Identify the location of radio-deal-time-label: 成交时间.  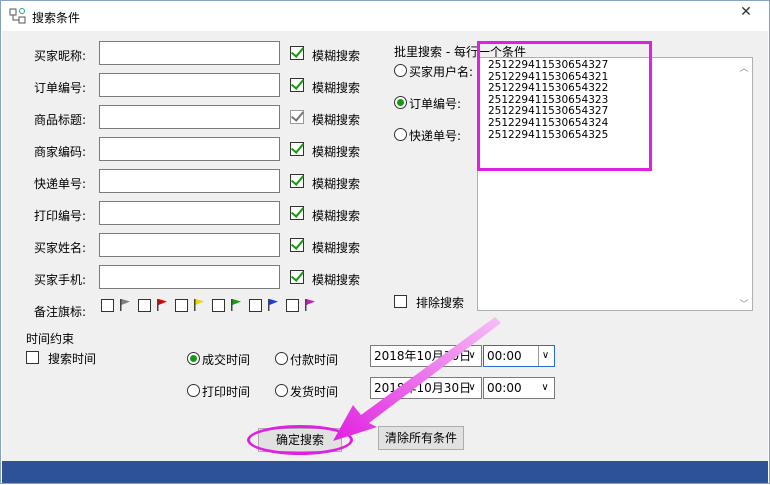
(226, 360).